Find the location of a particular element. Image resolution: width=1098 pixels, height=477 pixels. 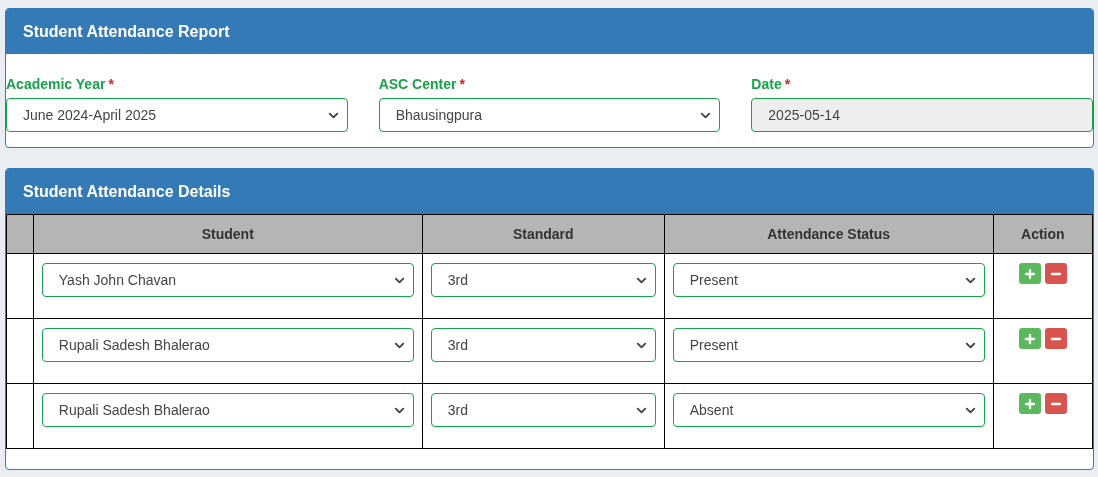

field-label: ASC Center is located at coordinates (417, 84).